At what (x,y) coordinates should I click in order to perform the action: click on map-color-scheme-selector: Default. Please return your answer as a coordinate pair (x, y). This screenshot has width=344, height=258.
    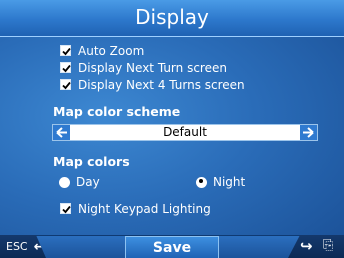
    Looking at the image, I should click on (185, 132).